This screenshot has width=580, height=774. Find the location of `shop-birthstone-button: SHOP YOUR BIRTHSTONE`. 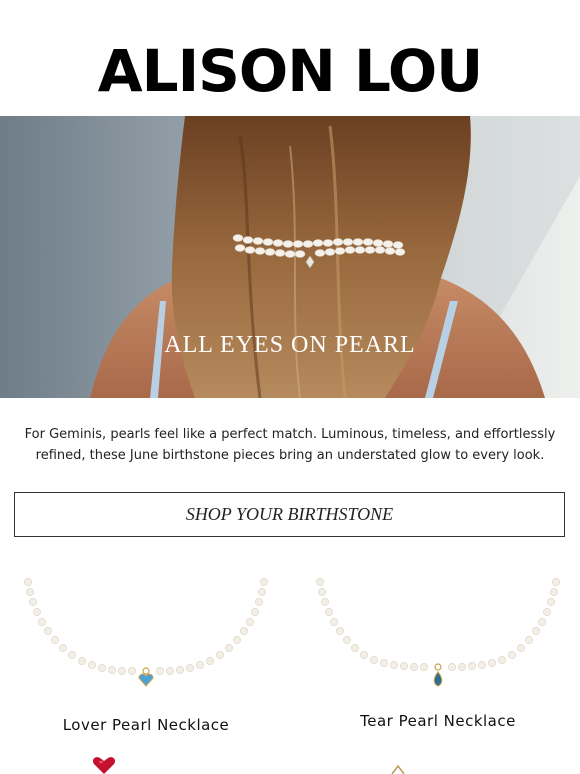

shop-birthstone-button: SHOP YOUR BIRTHSTONE is located at coordinates (289, 514).